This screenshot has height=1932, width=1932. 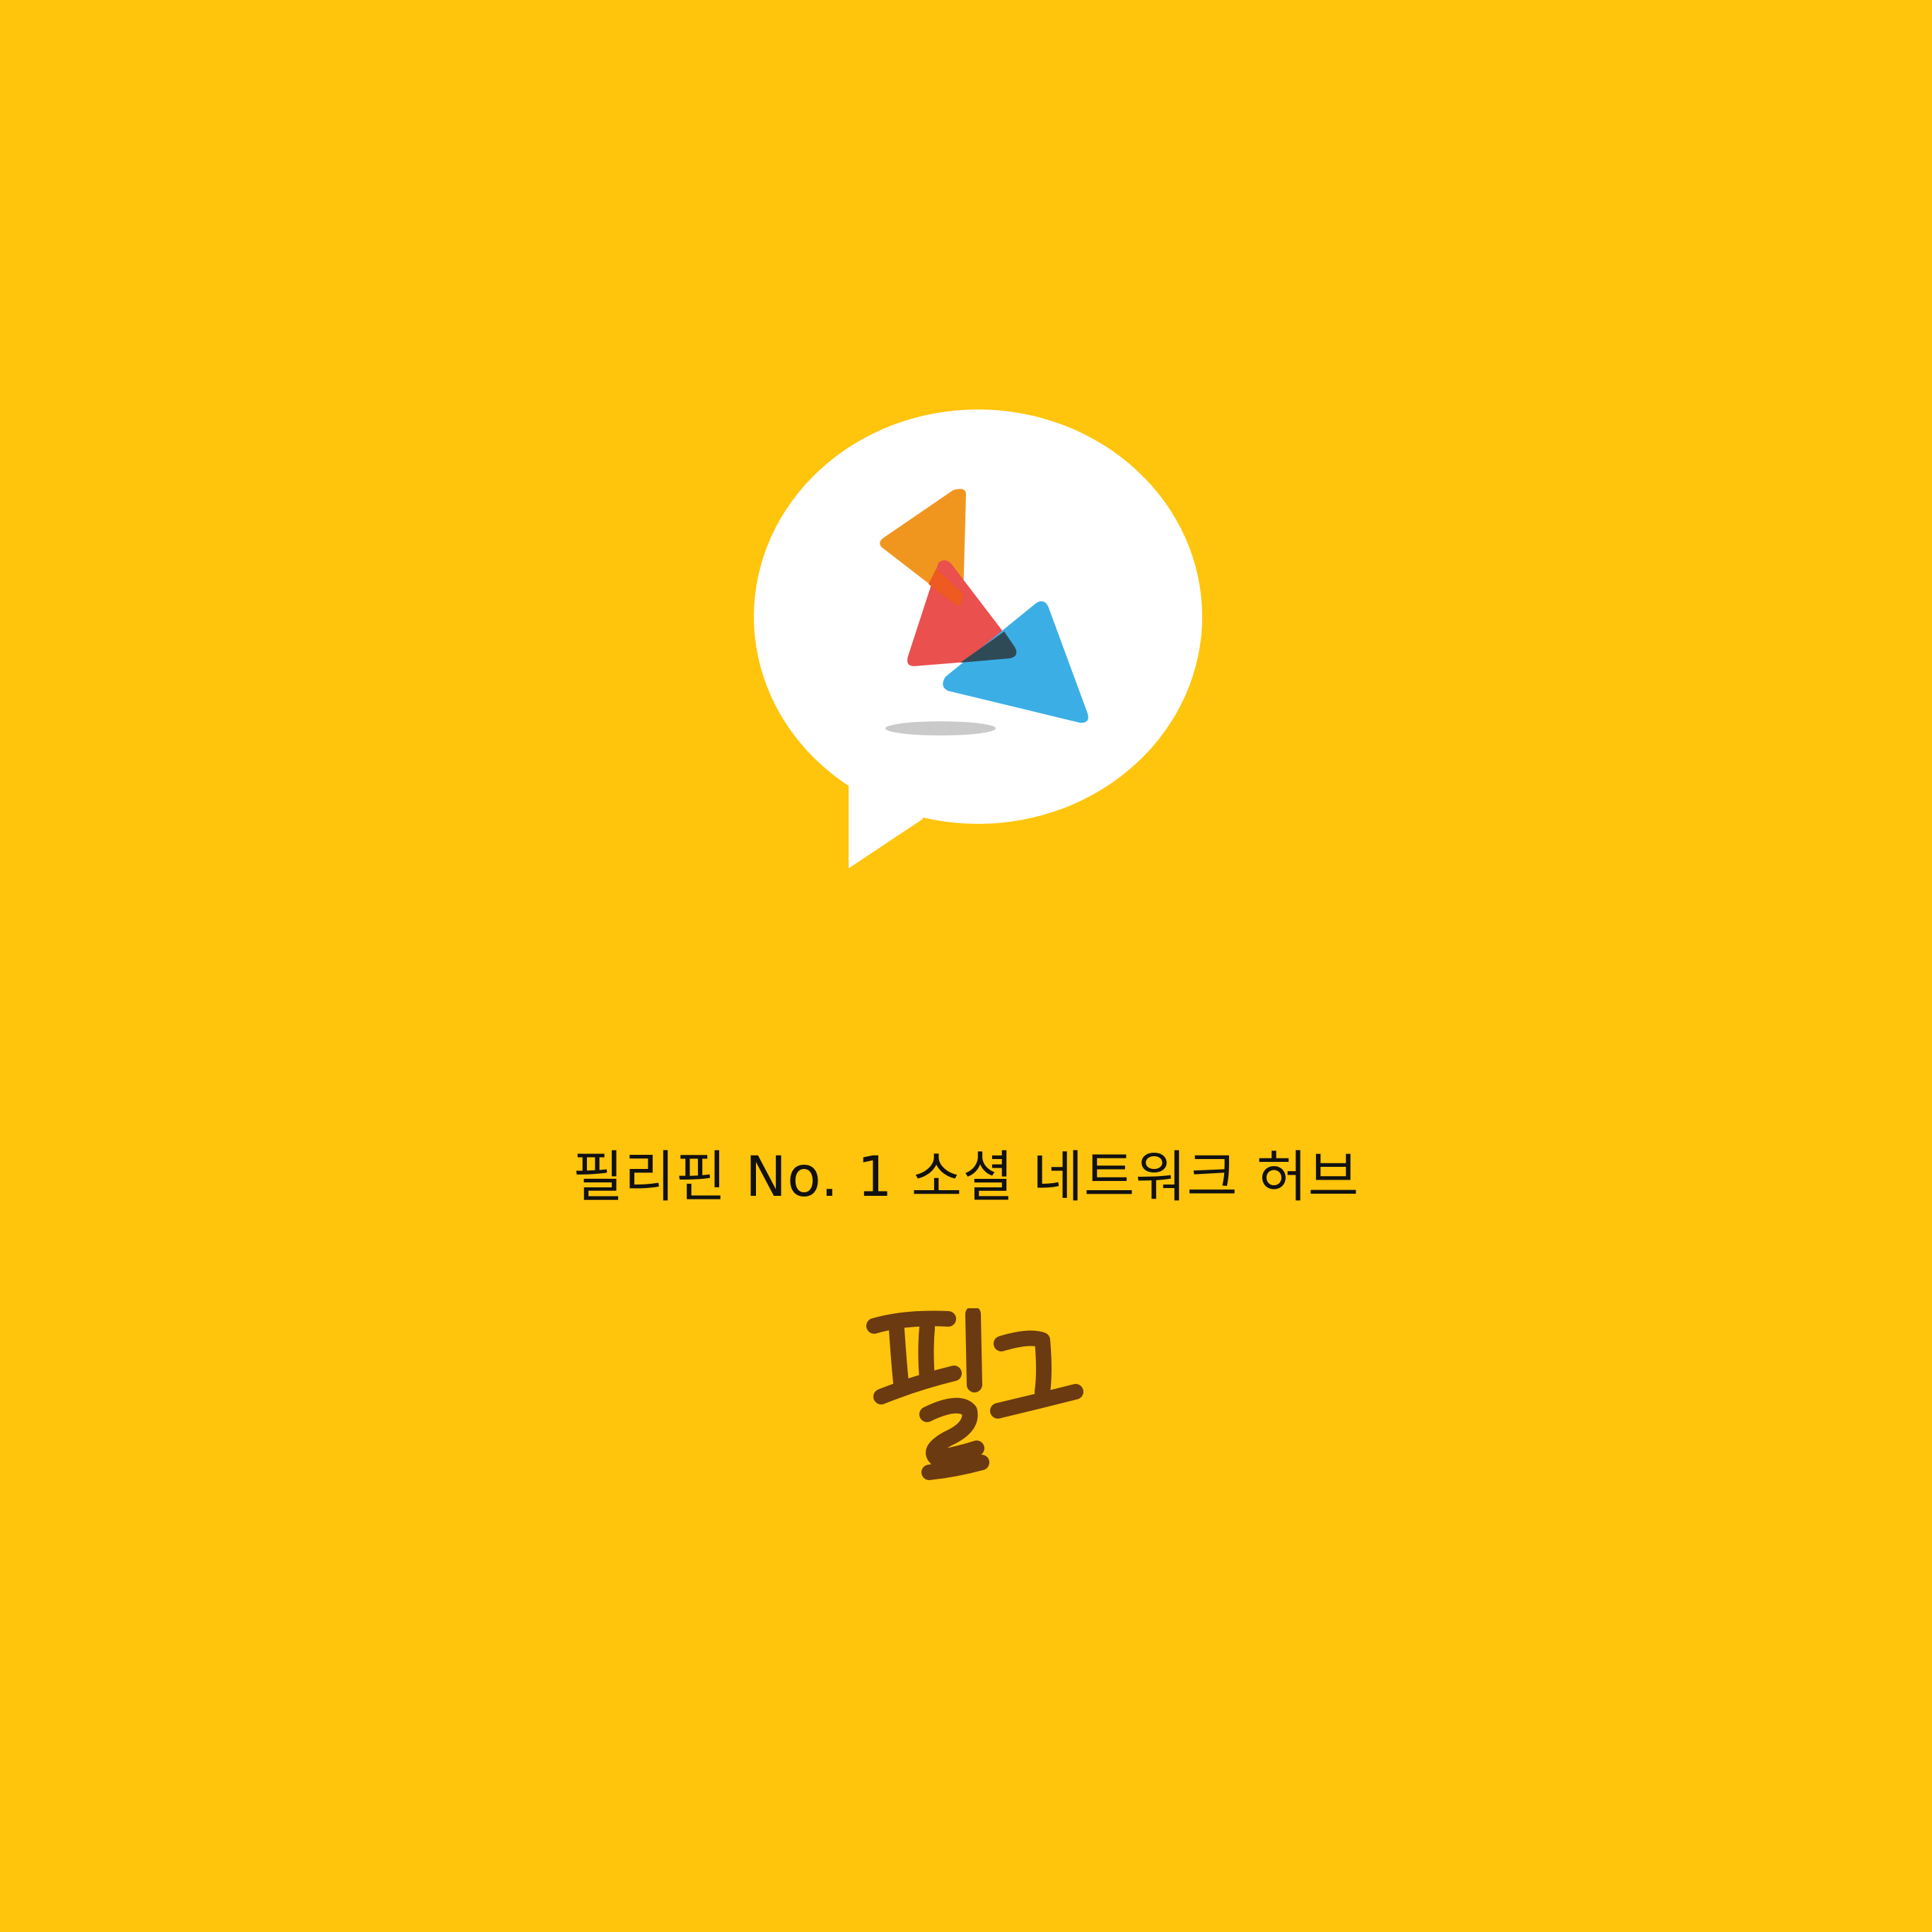 I want to click on tagline: 필리핀 No. 1 소셜 네트워크 허브, so click(x=966, y=1177).